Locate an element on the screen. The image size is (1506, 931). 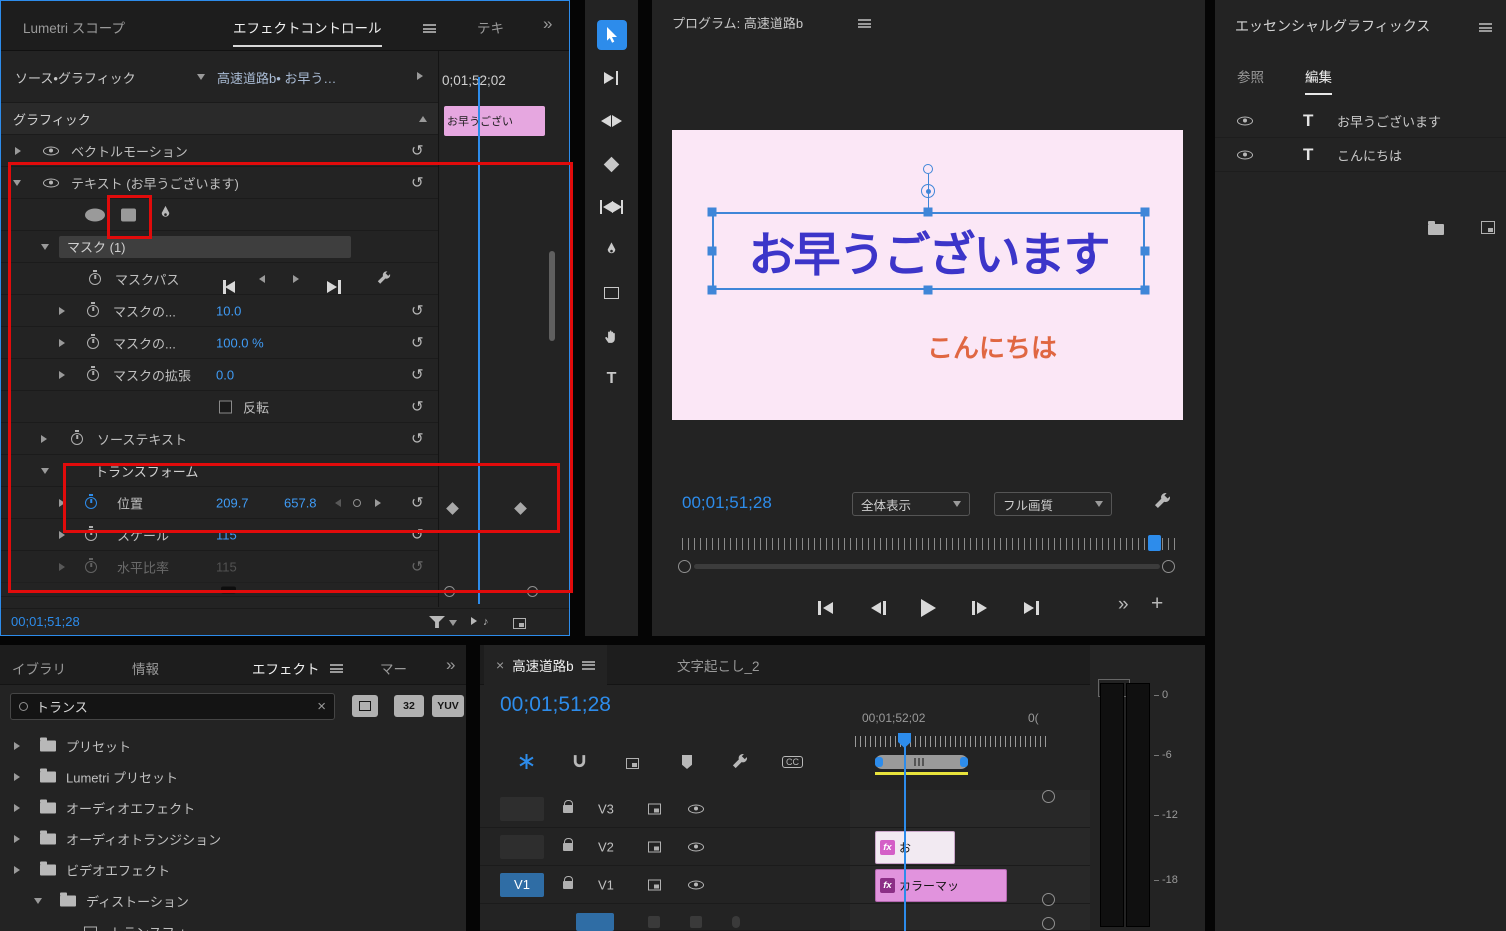
yuv-filter-badge: YUV is located at coordinates (448, 706).